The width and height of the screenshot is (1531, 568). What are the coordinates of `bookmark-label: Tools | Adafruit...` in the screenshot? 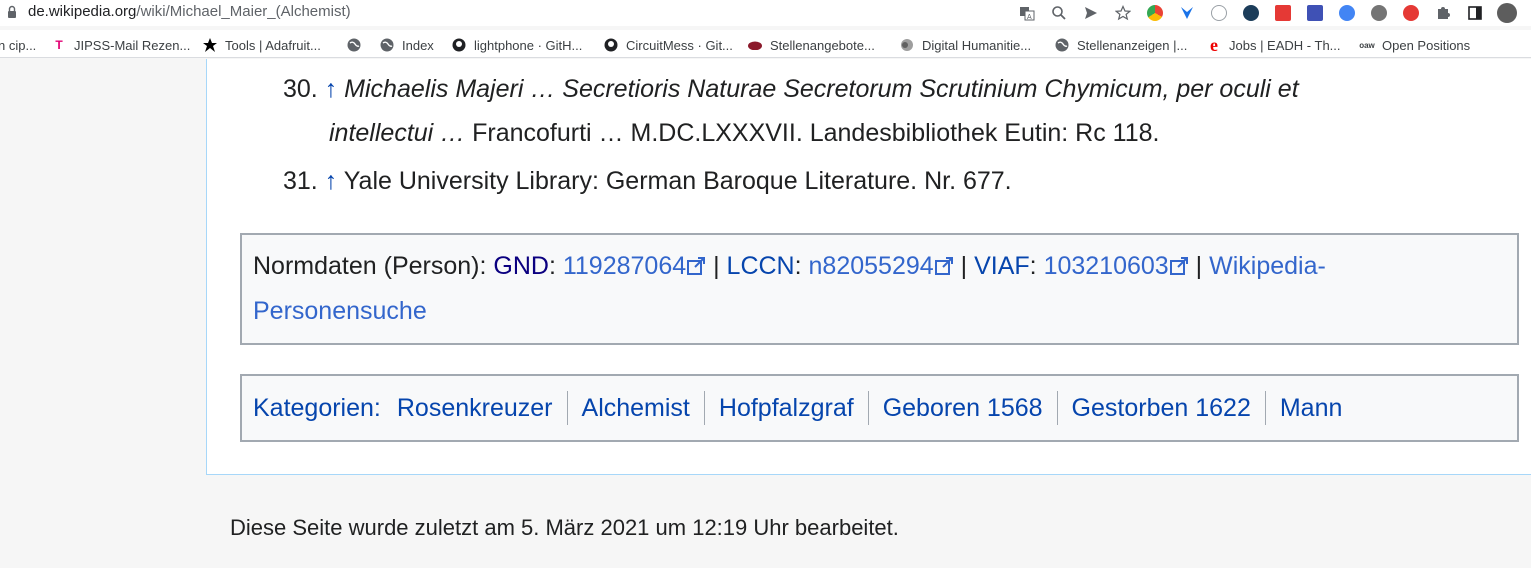 It's located at (273, 45).